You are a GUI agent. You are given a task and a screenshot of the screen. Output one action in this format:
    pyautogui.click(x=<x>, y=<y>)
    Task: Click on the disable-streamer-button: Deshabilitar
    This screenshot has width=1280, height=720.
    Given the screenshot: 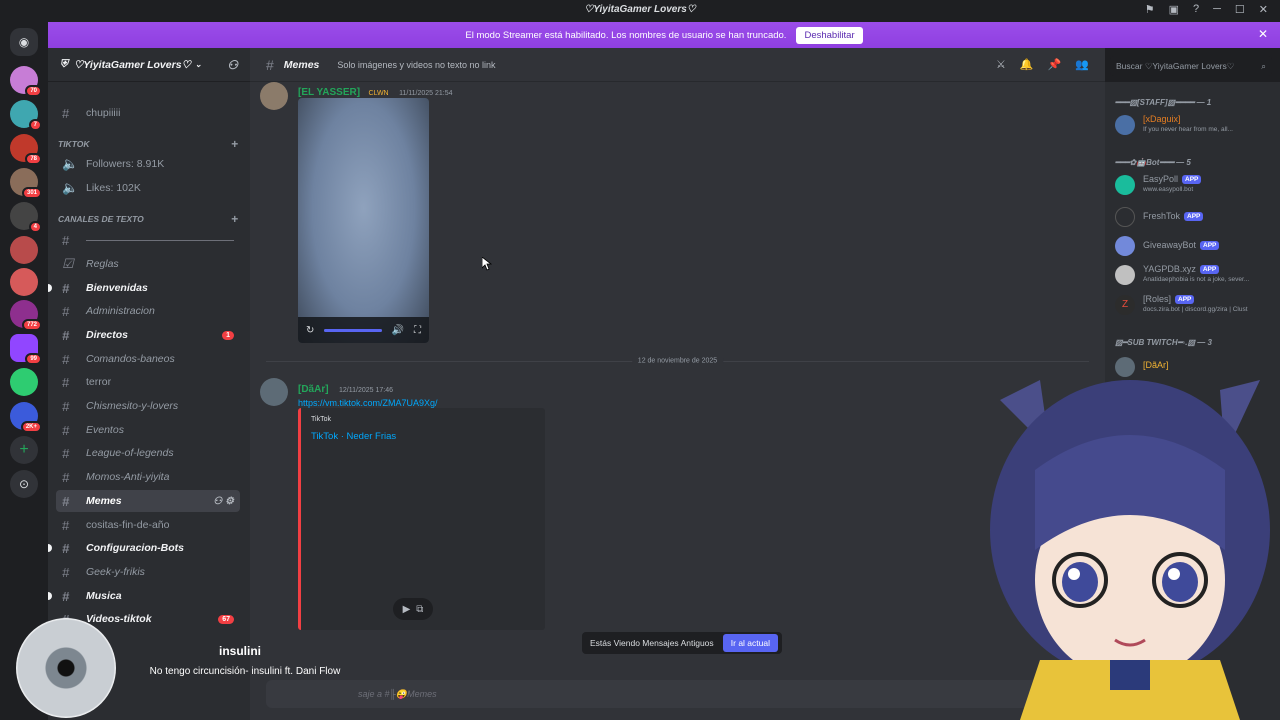 What is the action you would take?
    pyautogui.click(x=829, y=35)
    